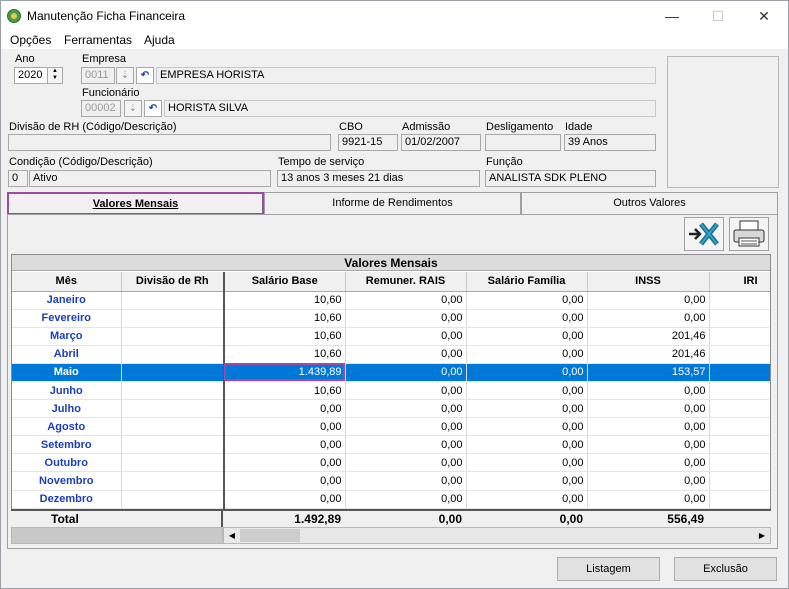 This screenshot has width=789, height=589. Describe the element at coordinates (125, 75) in the screenshot. I see `empresa-search-button: ⇣` at that location.